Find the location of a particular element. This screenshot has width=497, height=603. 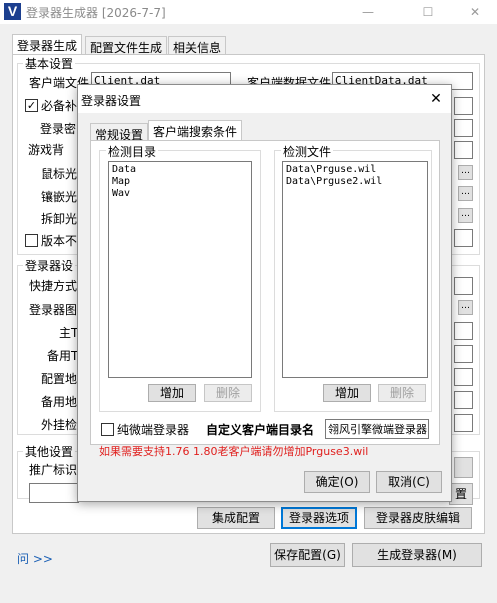

embed-cursor-label: 镶嵌光 is located at coordinates (59, 197).